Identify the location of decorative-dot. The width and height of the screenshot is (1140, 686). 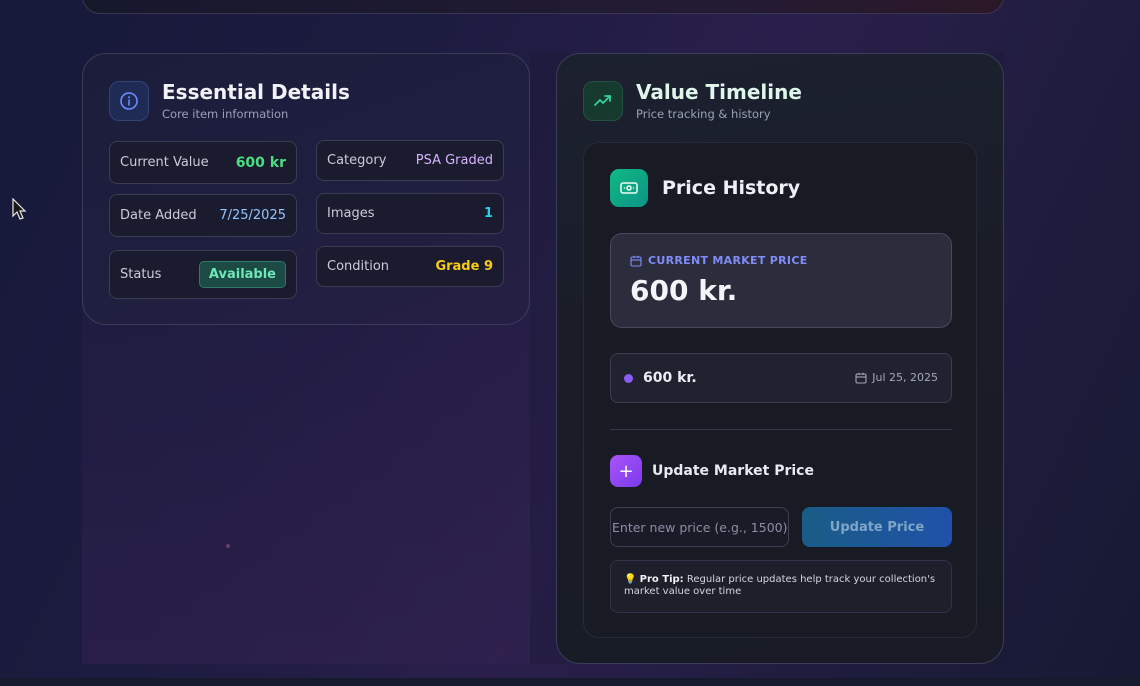
(228, 546).